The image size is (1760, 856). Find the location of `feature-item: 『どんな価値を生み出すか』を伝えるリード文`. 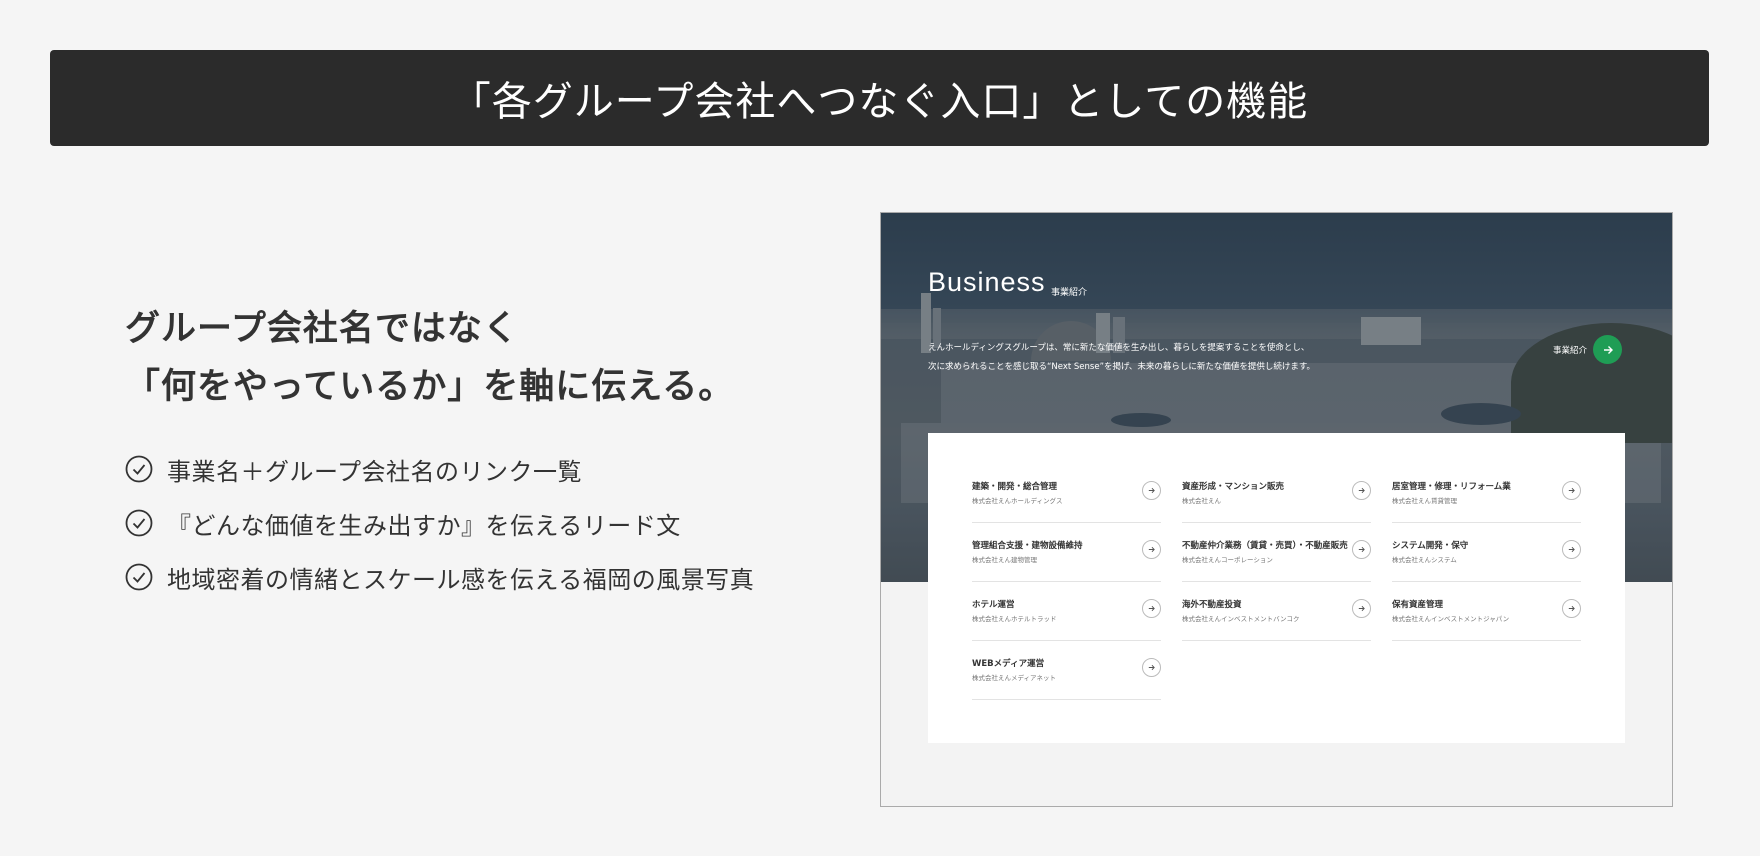

feature-item: 『どんな価値を生み出すか』を伝えるリード文 is located at coordinates (439, 524).